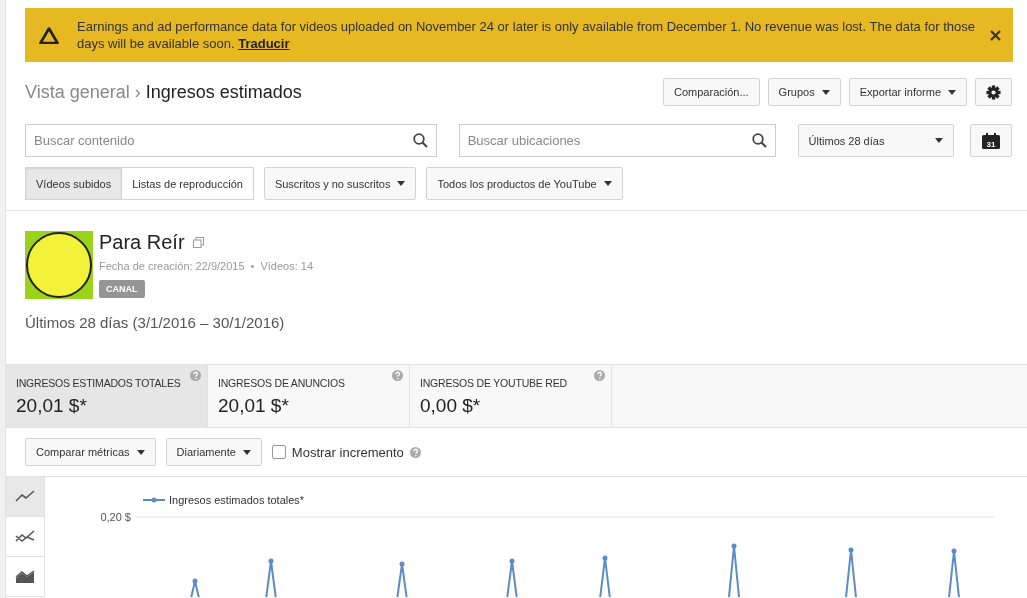 The height and width of the screenshot is (598, 1027). What do you see at coordinates (876, 140) in the screenshot?
I see `date-range-dropdown: Últimos 28 días` at bounding box center [876, 140].